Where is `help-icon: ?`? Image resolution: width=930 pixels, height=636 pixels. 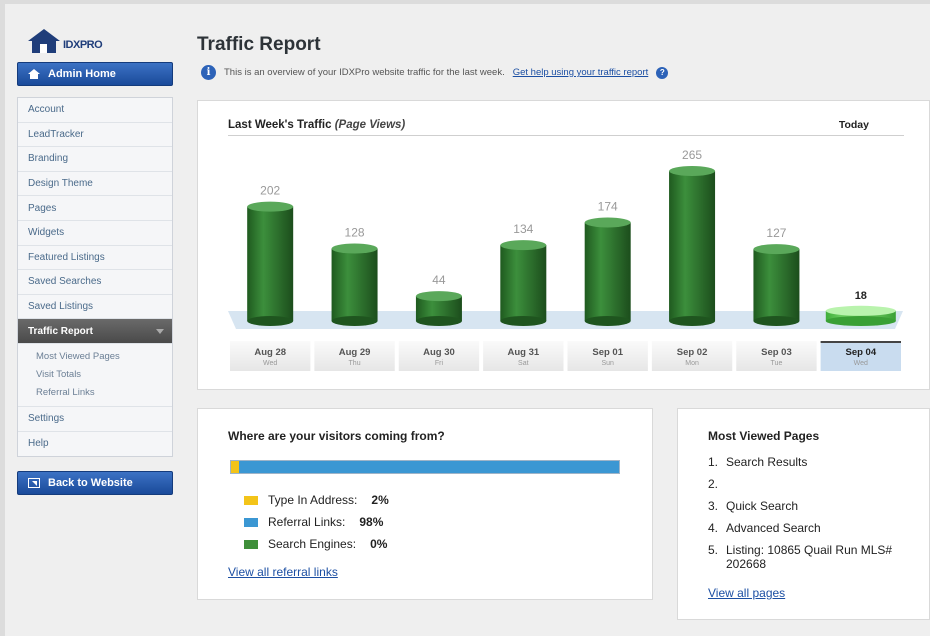 help-icon: ? is located at coordinates (662, 72).